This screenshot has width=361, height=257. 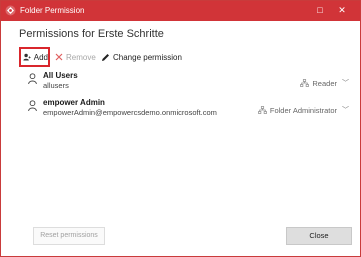 I want to click on user-name: empower Admin, so click(x=74, y=102).